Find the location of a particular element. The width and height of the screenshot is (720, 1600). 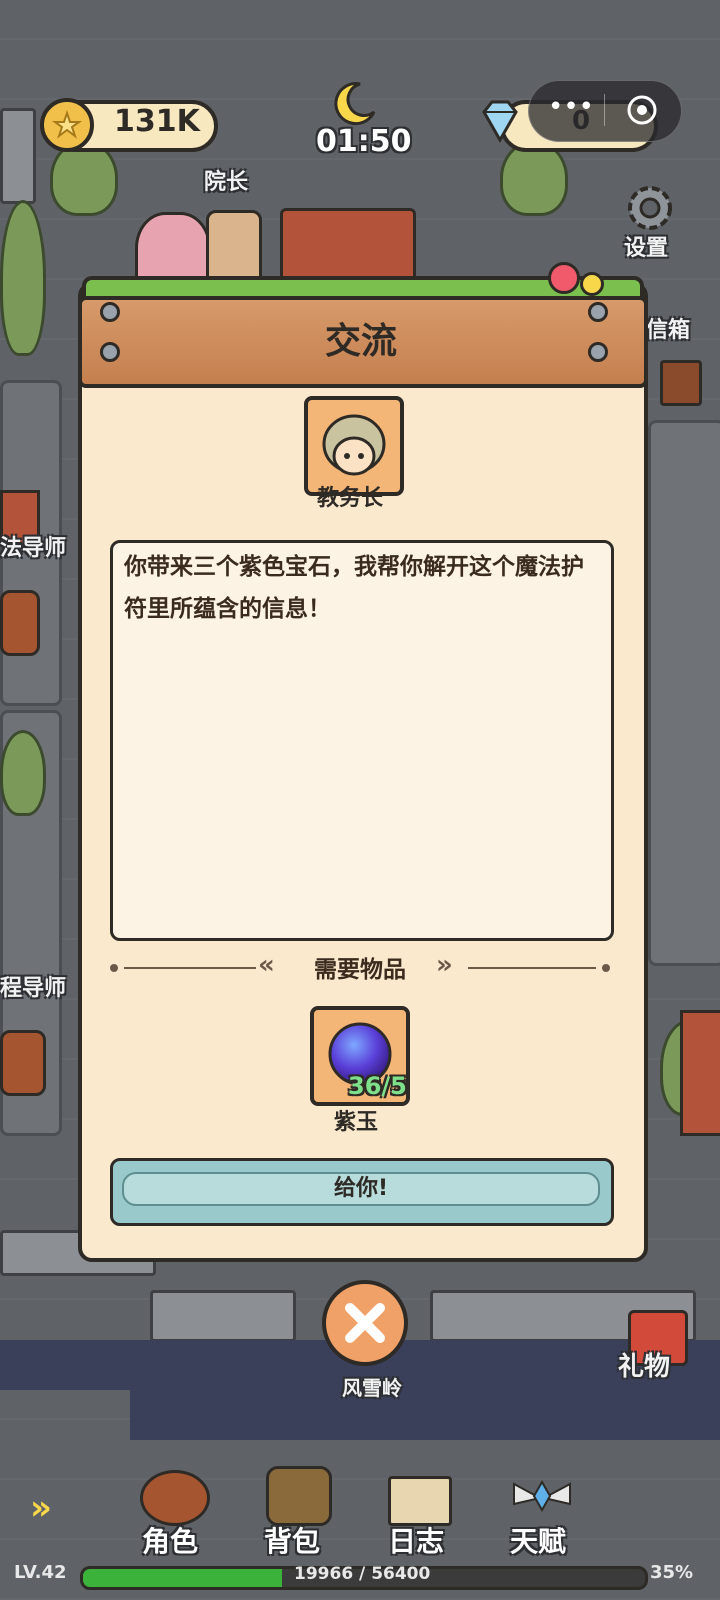

map-label-area: 风雪岭 is located at coordinates (372, 1388).